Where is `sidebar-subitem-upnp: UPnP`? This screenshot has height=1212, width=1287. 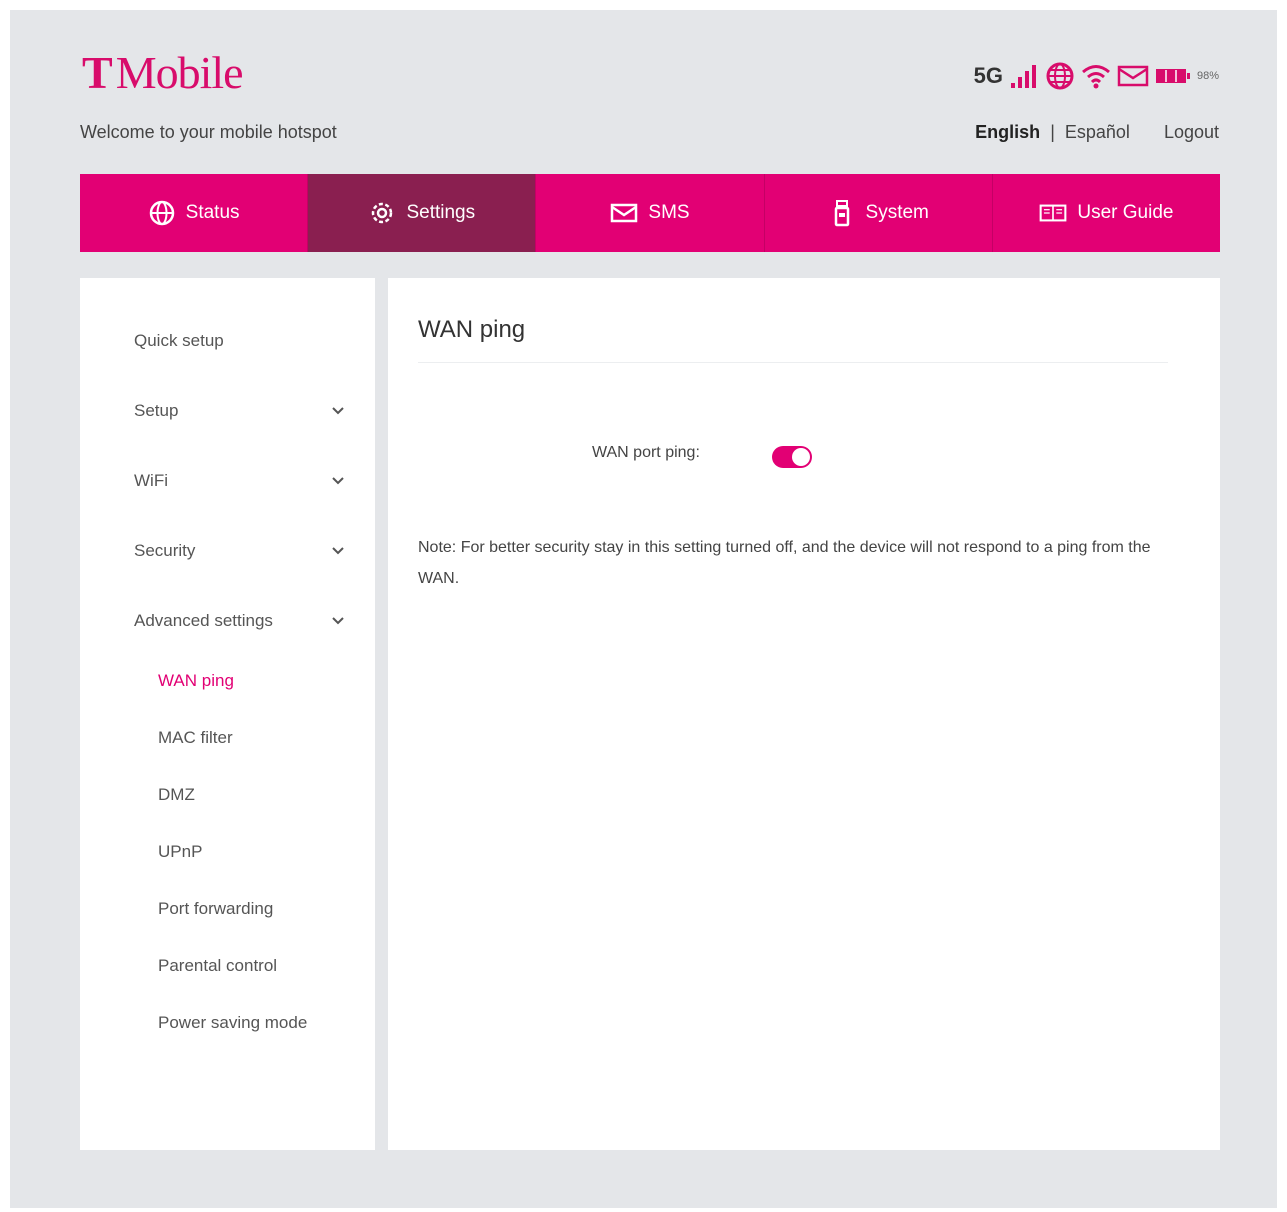
sidebar-subitem-upnp: UPnP is located at coordinates (180, 852).